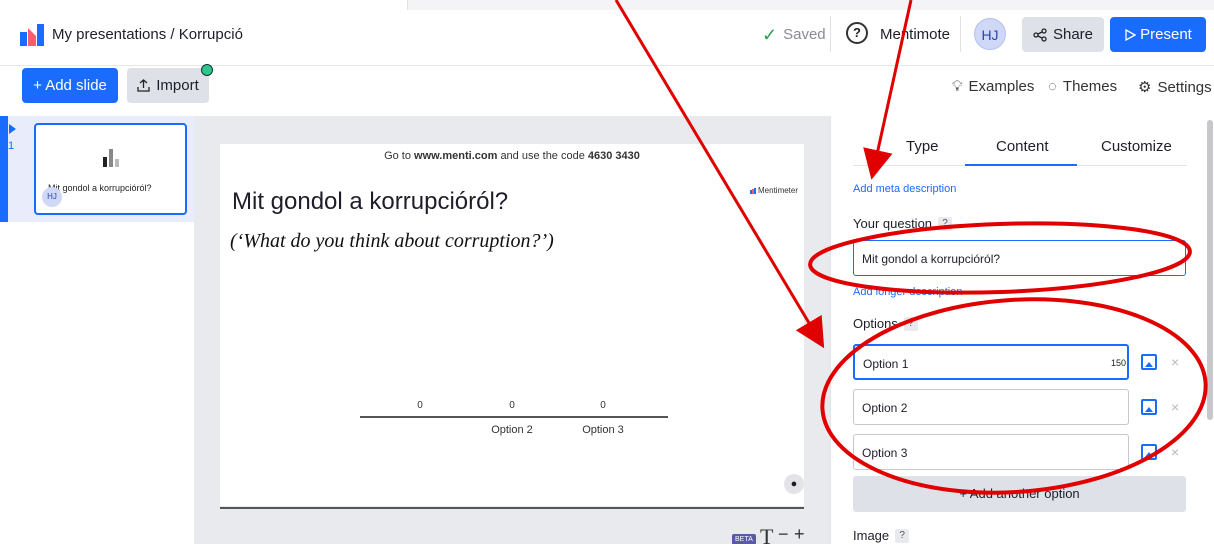 Image resolution: width=1214 pixels, height=544 pixels. I want to click on present-label: Present, so click(1166, 34).